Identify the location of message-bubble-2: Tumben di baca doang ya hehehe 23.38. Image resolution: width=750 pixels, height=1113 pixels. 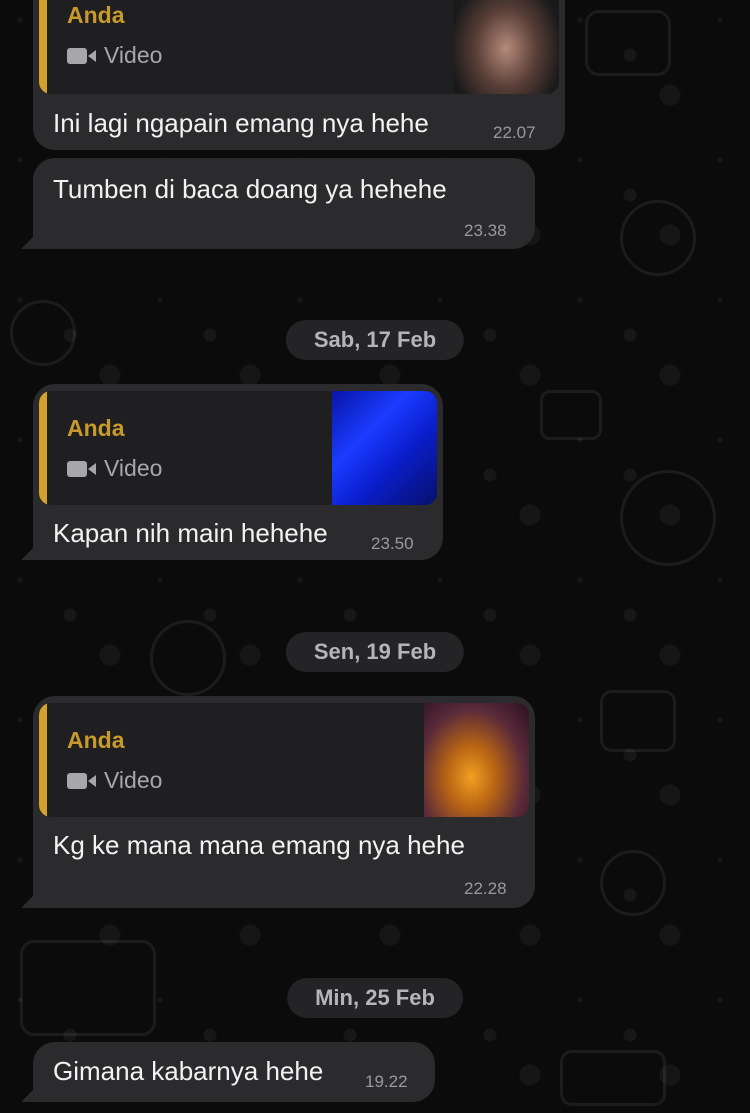
(278, 203).